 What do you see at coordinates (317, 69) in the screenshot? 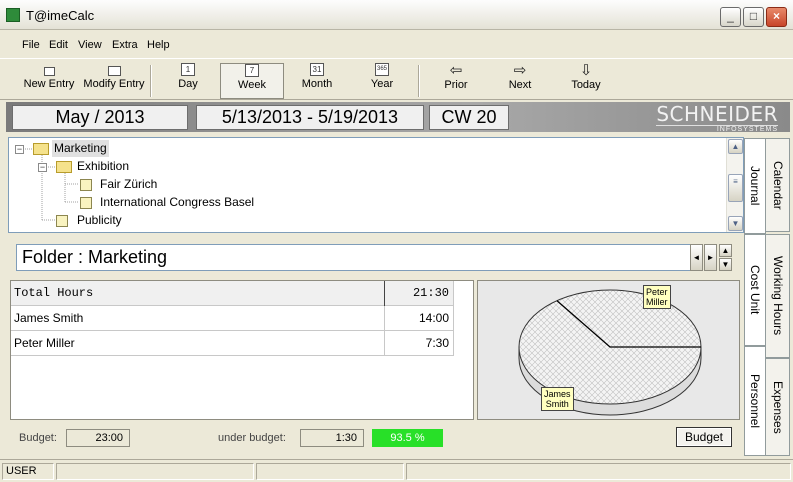
I see `month-calendar-icon: 31` at bounding box center [317, 69].